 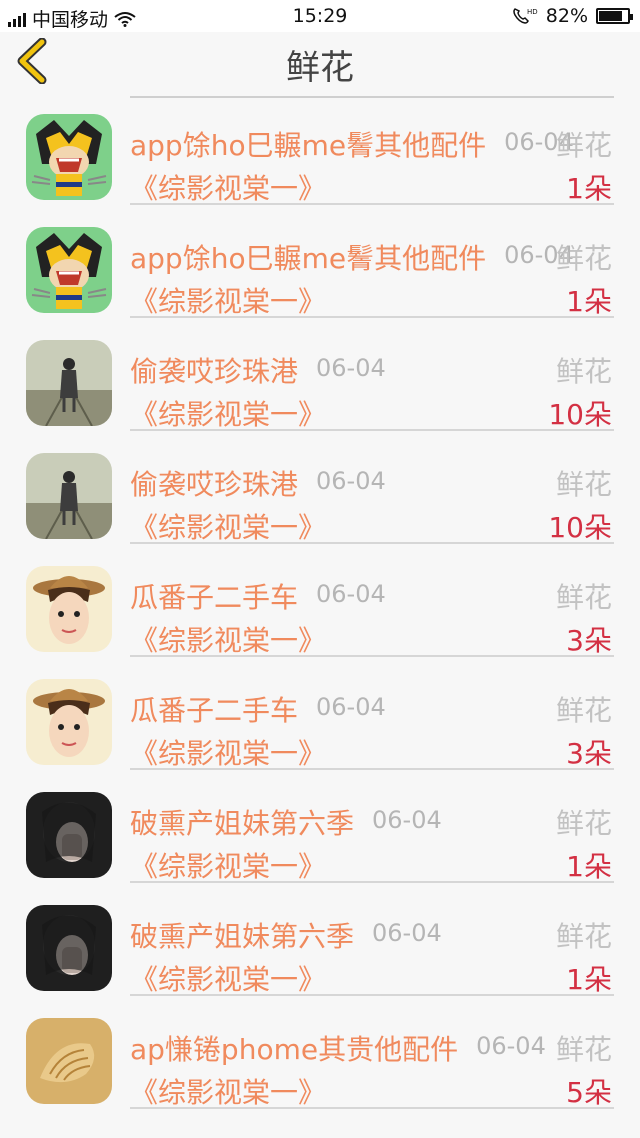 I want to click on flower-count: 5朵, so click(x=589, y=1092).